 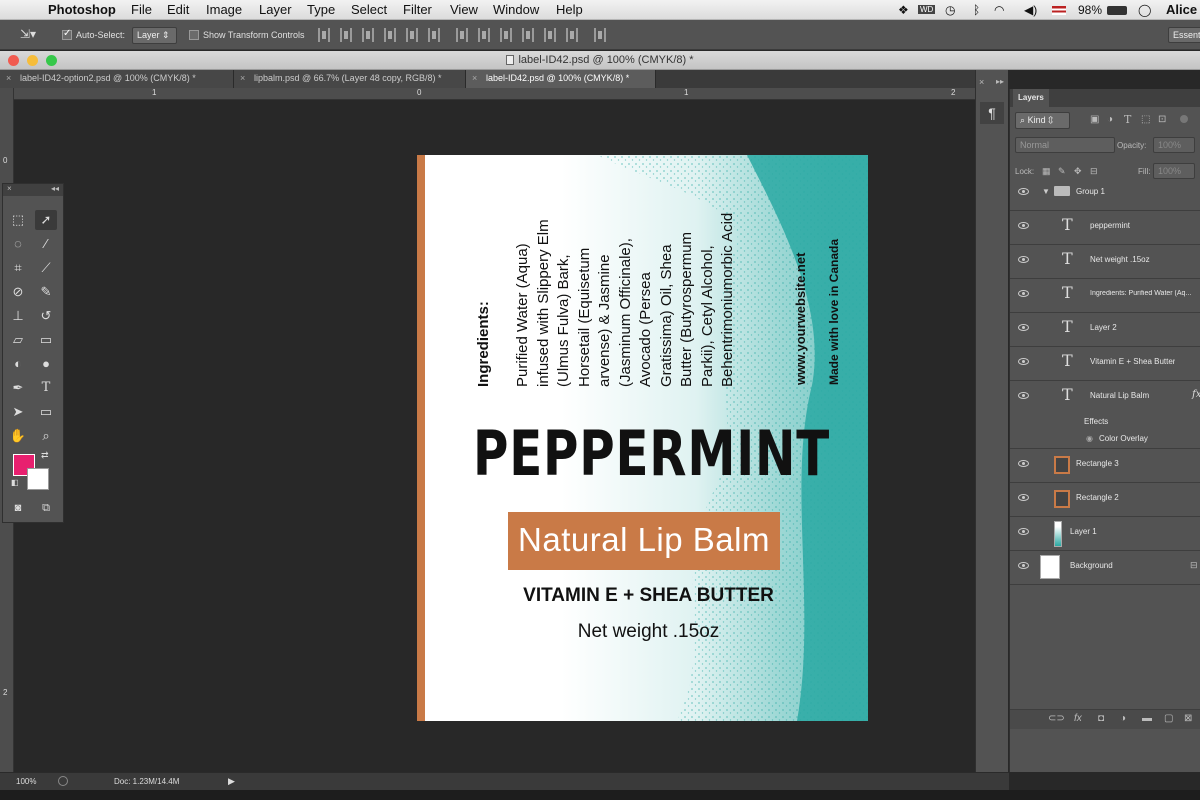 What do you see at coordinates (154, 35) in the screenshot?
I see `auto-select-dropdown: Layer ⇕` at bounding box center [154, 35].